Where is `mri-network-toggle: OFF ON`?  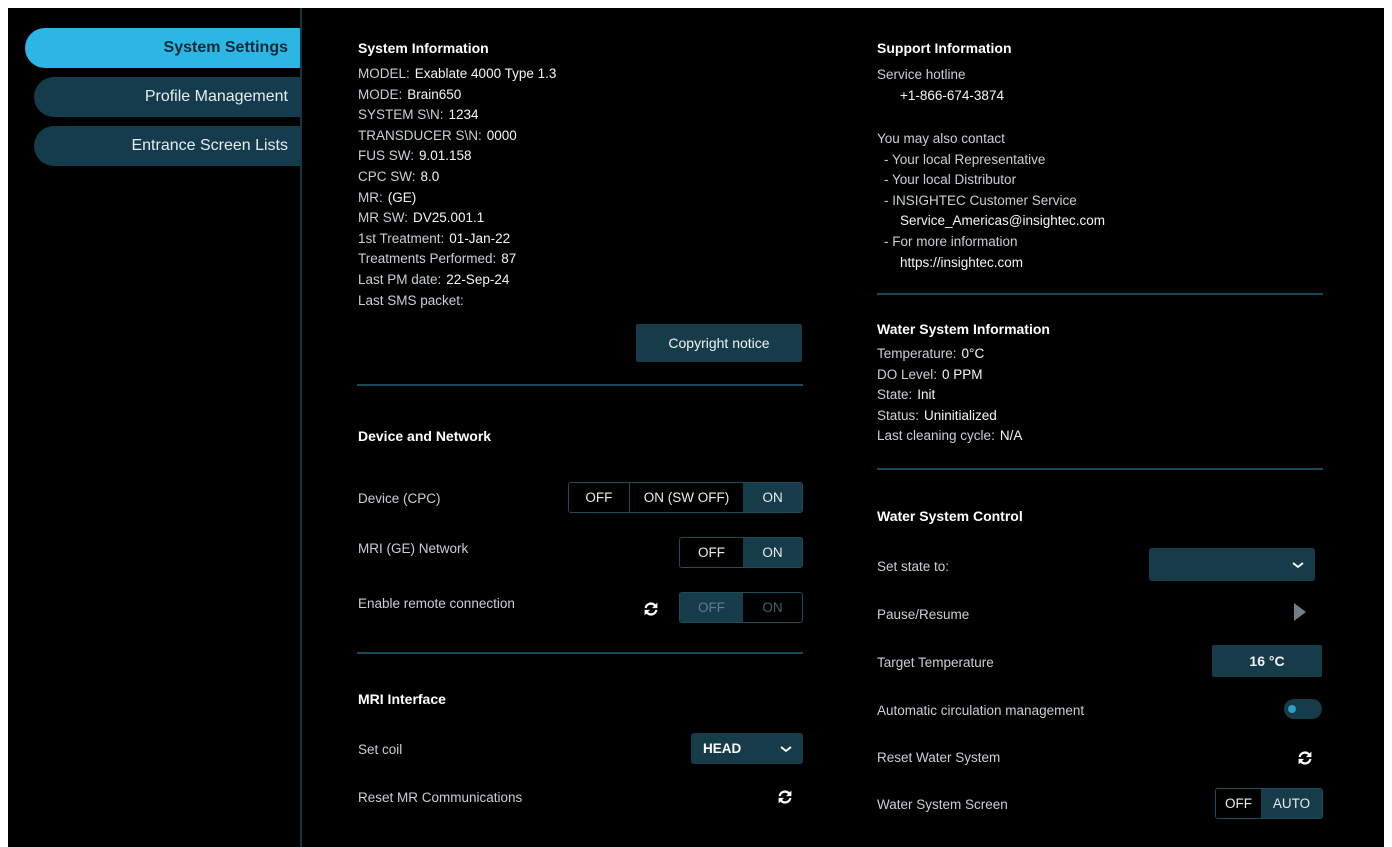 mri-network-toggle: OFF ON is located at coordinates (741, 552).